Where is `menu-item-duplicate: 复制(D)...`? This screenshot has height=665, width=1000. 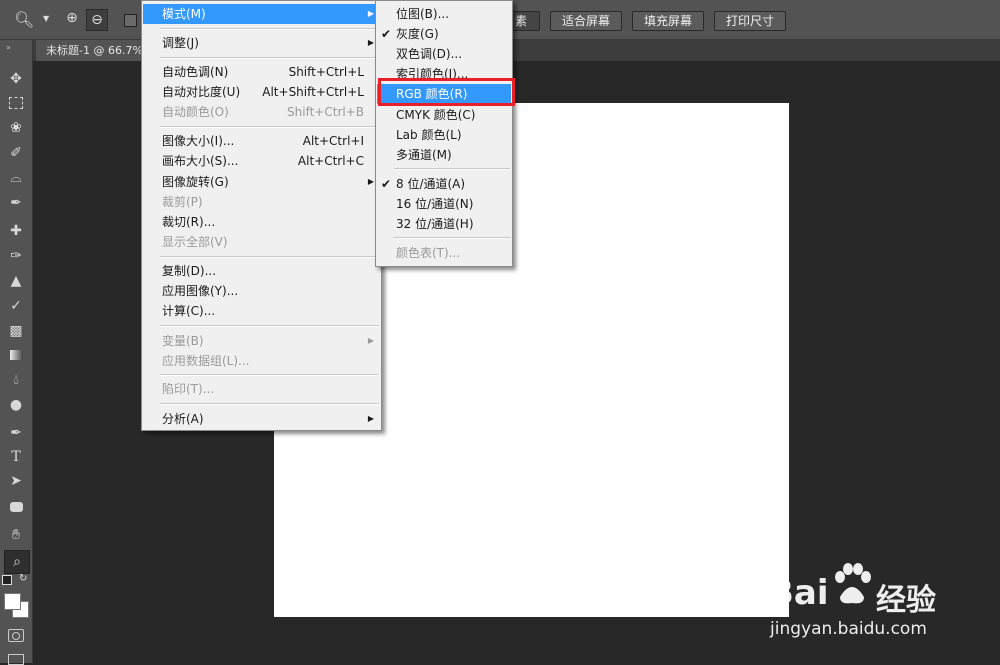
menu-item-duplicate: 复制(D)... is located at coordinates (261, 271).